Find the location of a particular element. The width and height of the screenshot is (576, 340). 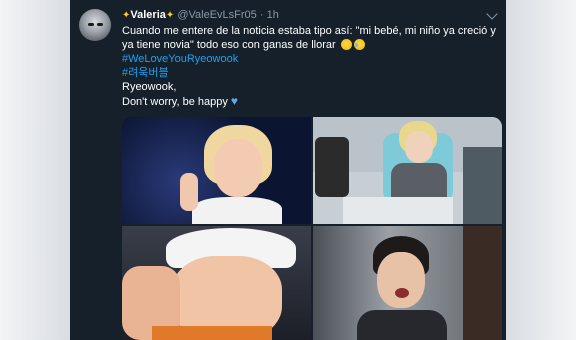

avatar is located at coordinates (95, 25).